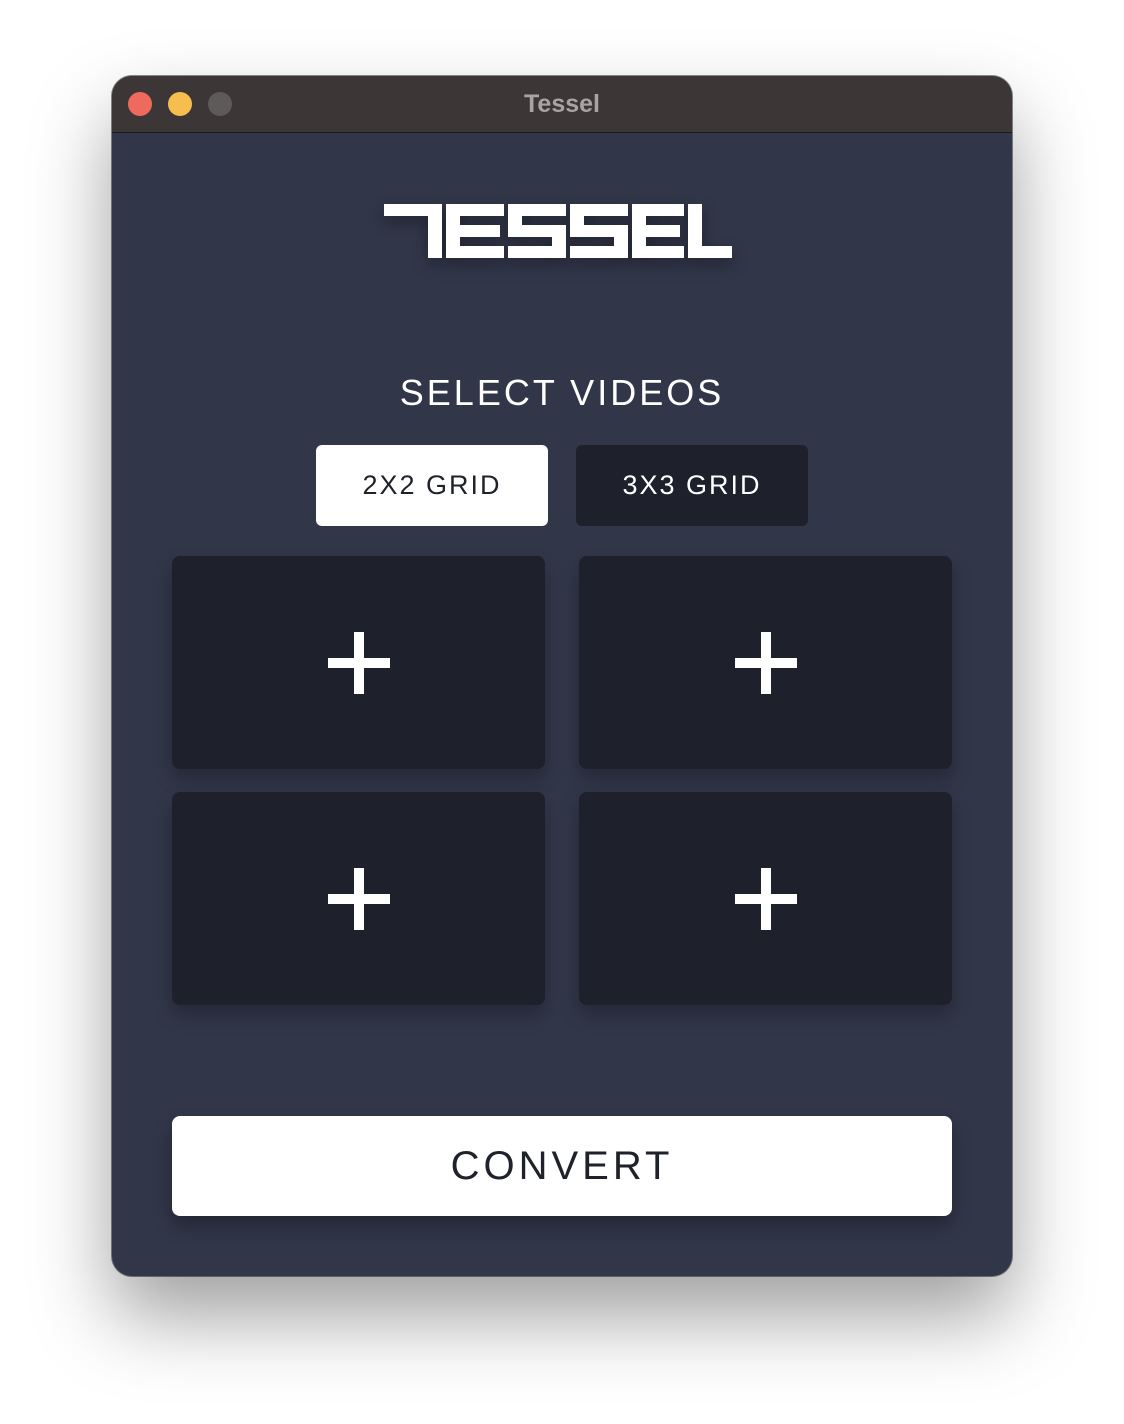 Image resolution: width=1124 pixels, height=1424 pixels. What do you see at coordinates (558, 231) in the screenshot?
I see `tessel-logo` at bounding box center [558, 231].